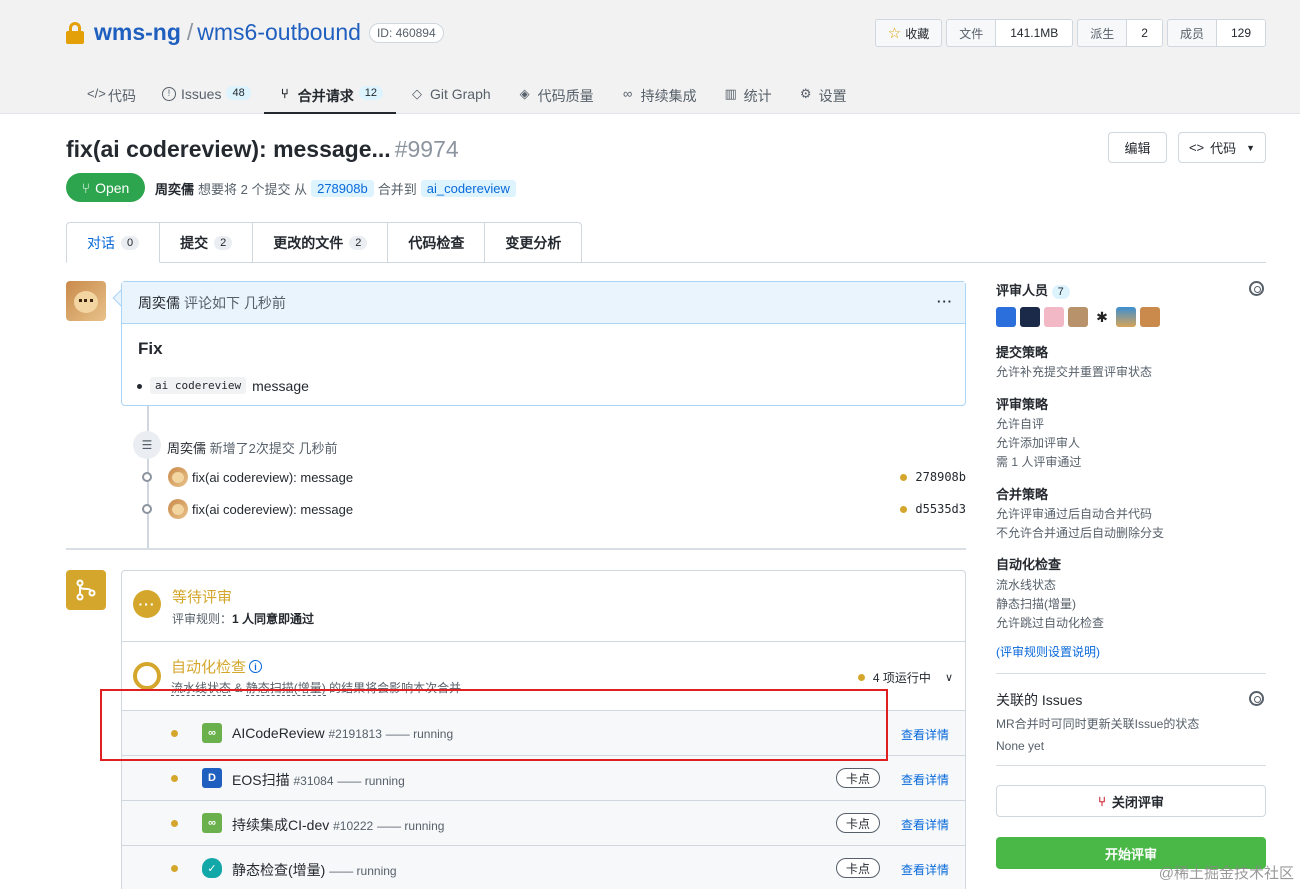 The width and height of the screenshot is (1300, 889). Describe the element at coordinates (406, 32) in the screenshot. I see `repo-id-badge: ID: 460894` at that location.